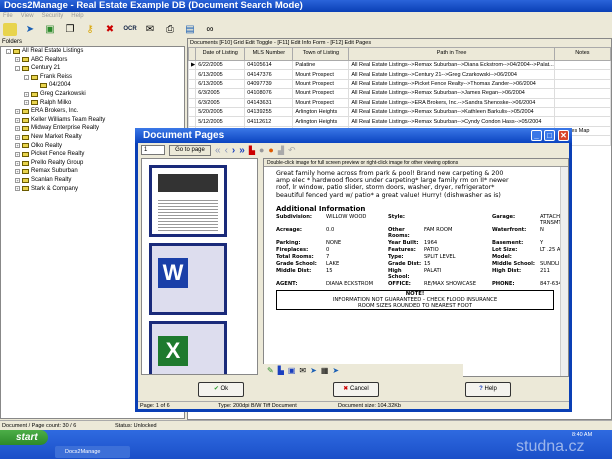 The height and width of the screenshot is (459, 612). What do you see at coordinates (92, 85) in the screenshot?
I see `tree-item: 04/2004` at bounding box center [92, 85].